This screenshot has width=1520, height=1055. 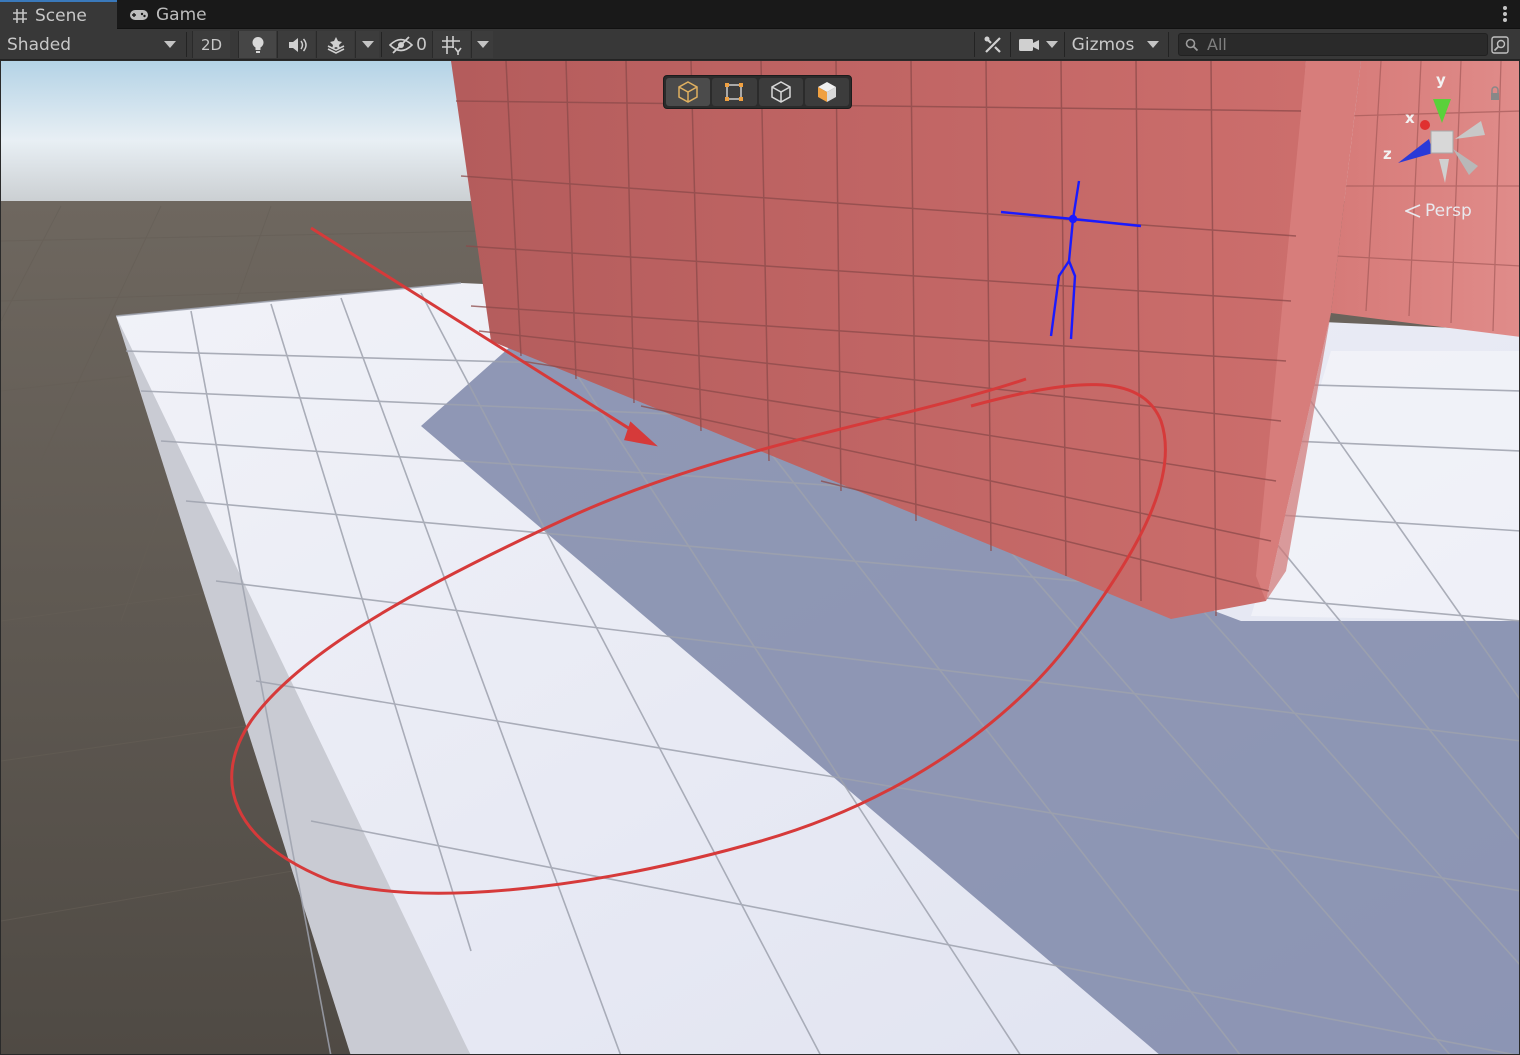 I want to click on scene-effects-button, so click(x=335, y=44).